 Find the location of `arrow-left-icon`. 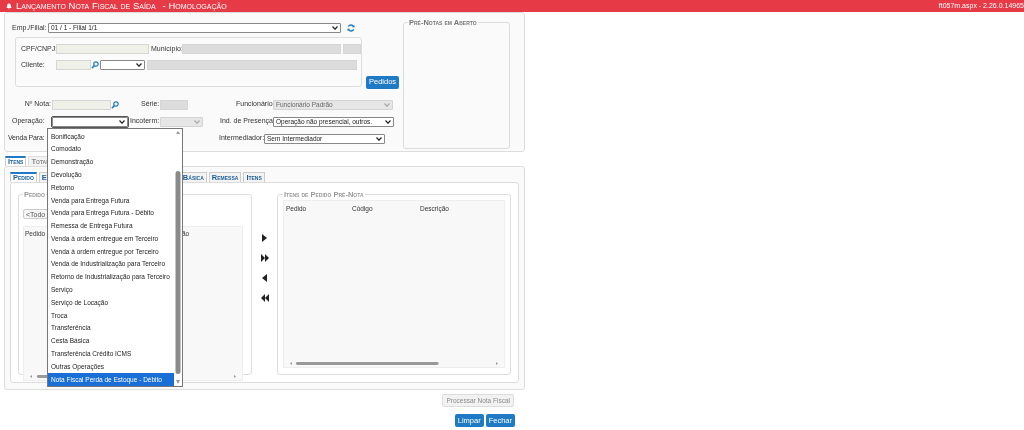

arrow-left-icon is located at coordinates (264, 277).